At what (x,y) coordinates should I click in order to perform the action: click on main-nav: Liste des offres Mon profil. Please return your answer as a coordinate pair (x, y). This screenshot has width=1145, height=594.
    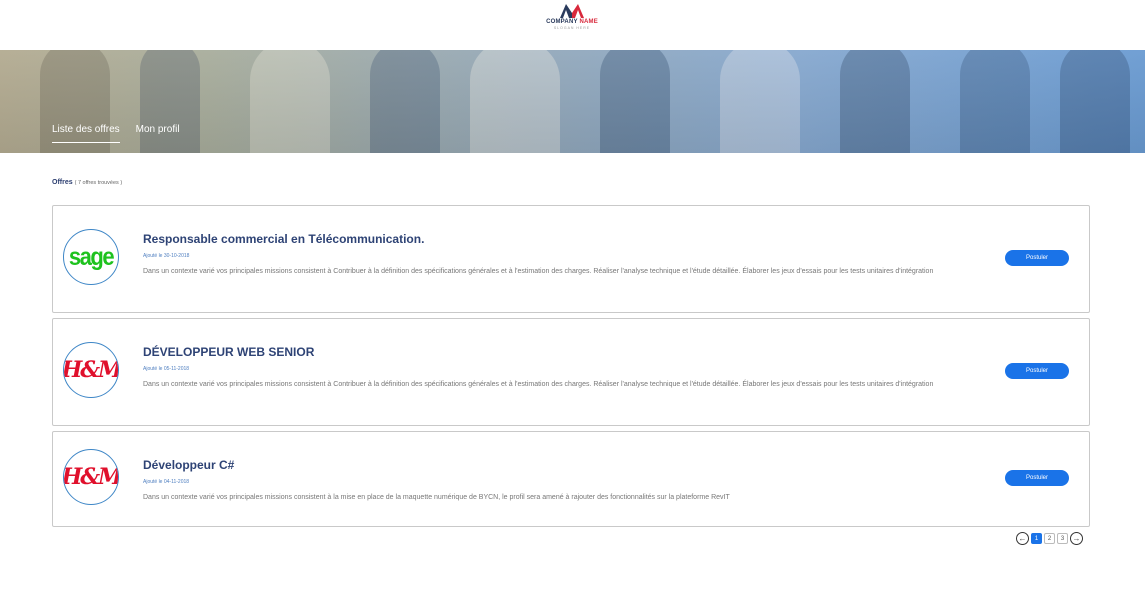
    Looking at the image, I should click on (116, 133).